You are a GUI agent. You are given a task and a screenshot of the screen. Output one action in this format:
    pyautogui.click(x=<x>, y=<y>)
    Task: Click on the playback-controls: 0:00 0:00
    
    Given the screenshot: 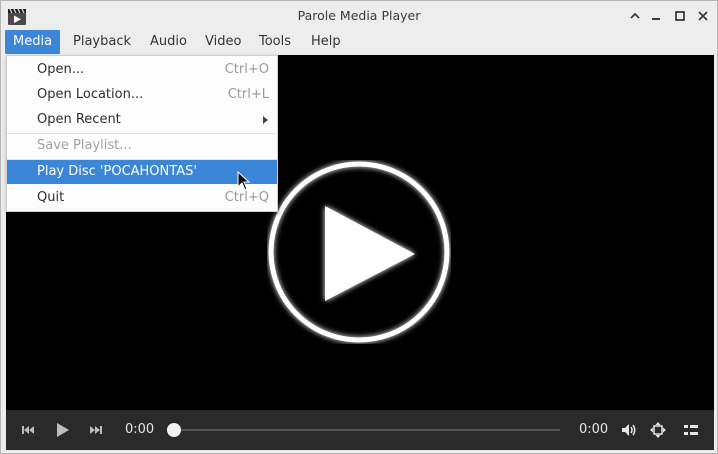 What is the action you would take?
    pyautogui.click(x=360, y=430)
    